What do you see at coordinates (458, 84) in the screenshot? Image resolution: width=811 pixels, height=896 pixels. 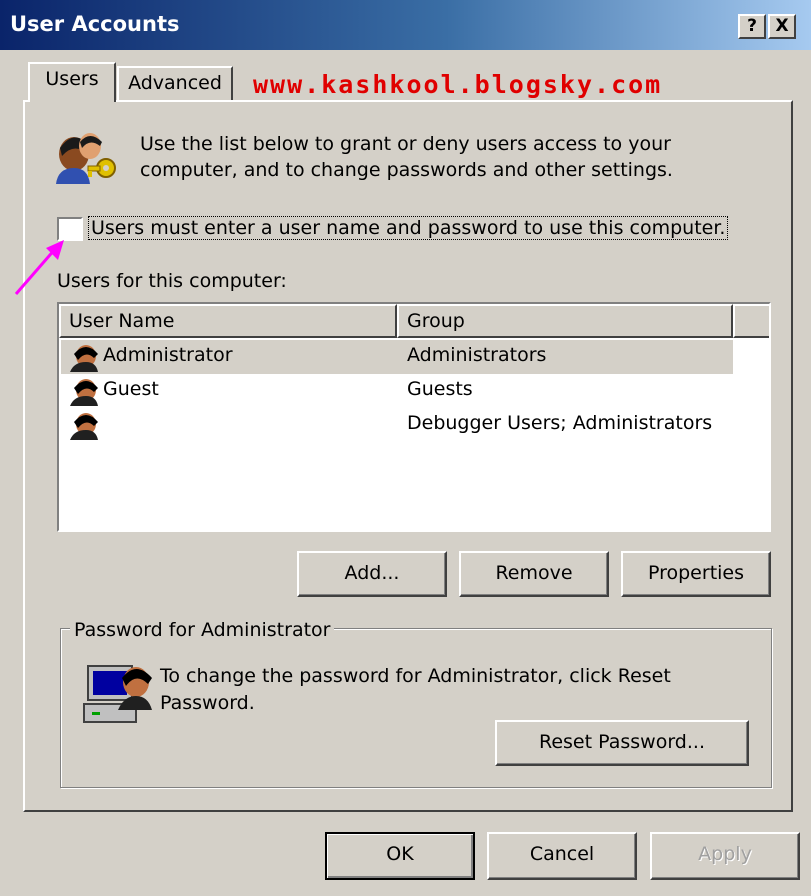 I see `watermark-text: www.kashkool.blogsky.com` at bounding box center [458, 84].